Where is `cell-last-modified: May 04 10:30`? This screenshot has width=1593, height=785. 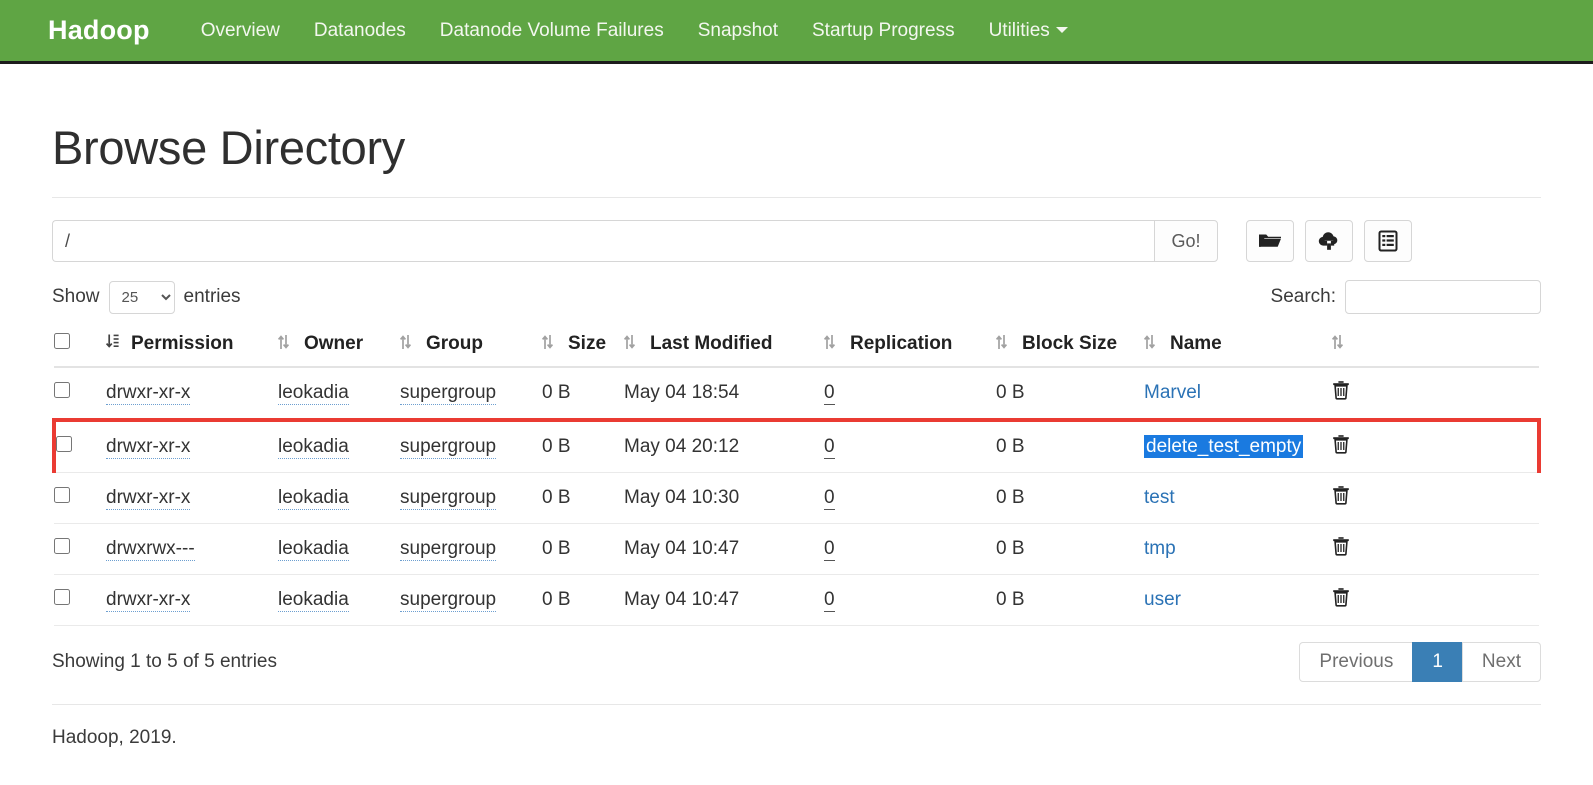
cell-last-modified: May 04 10:30 is located at coordinates (724, 498).